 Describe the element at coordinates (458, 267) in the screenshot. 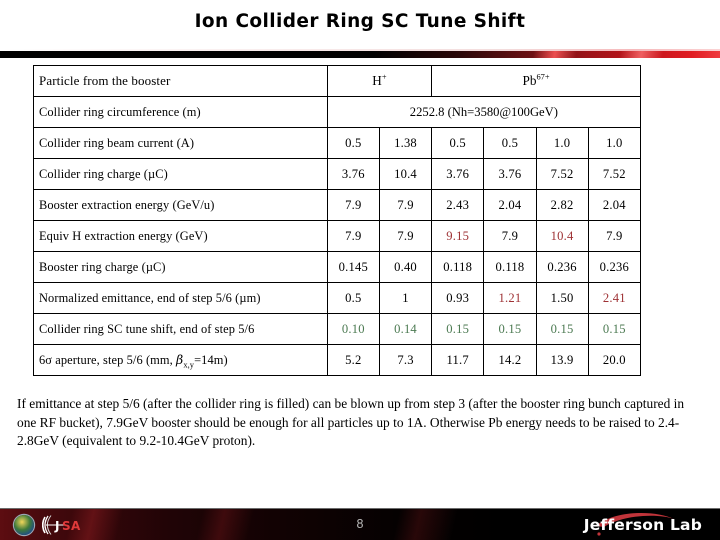

I see `cell-r4-c2: 0.118` at that location.